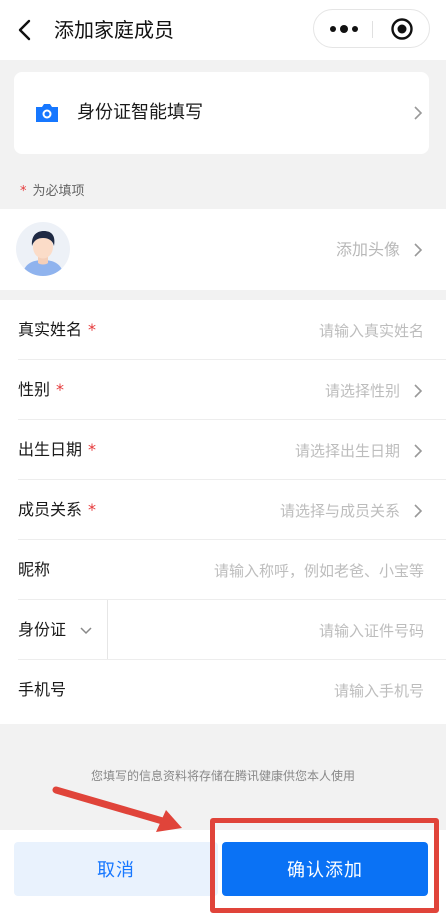 The image size is (446, 918). What do you see at coordinates (117, 809) in the screenshot?
I see `annotation-arrow-icon` at bounding box center [117, 809].